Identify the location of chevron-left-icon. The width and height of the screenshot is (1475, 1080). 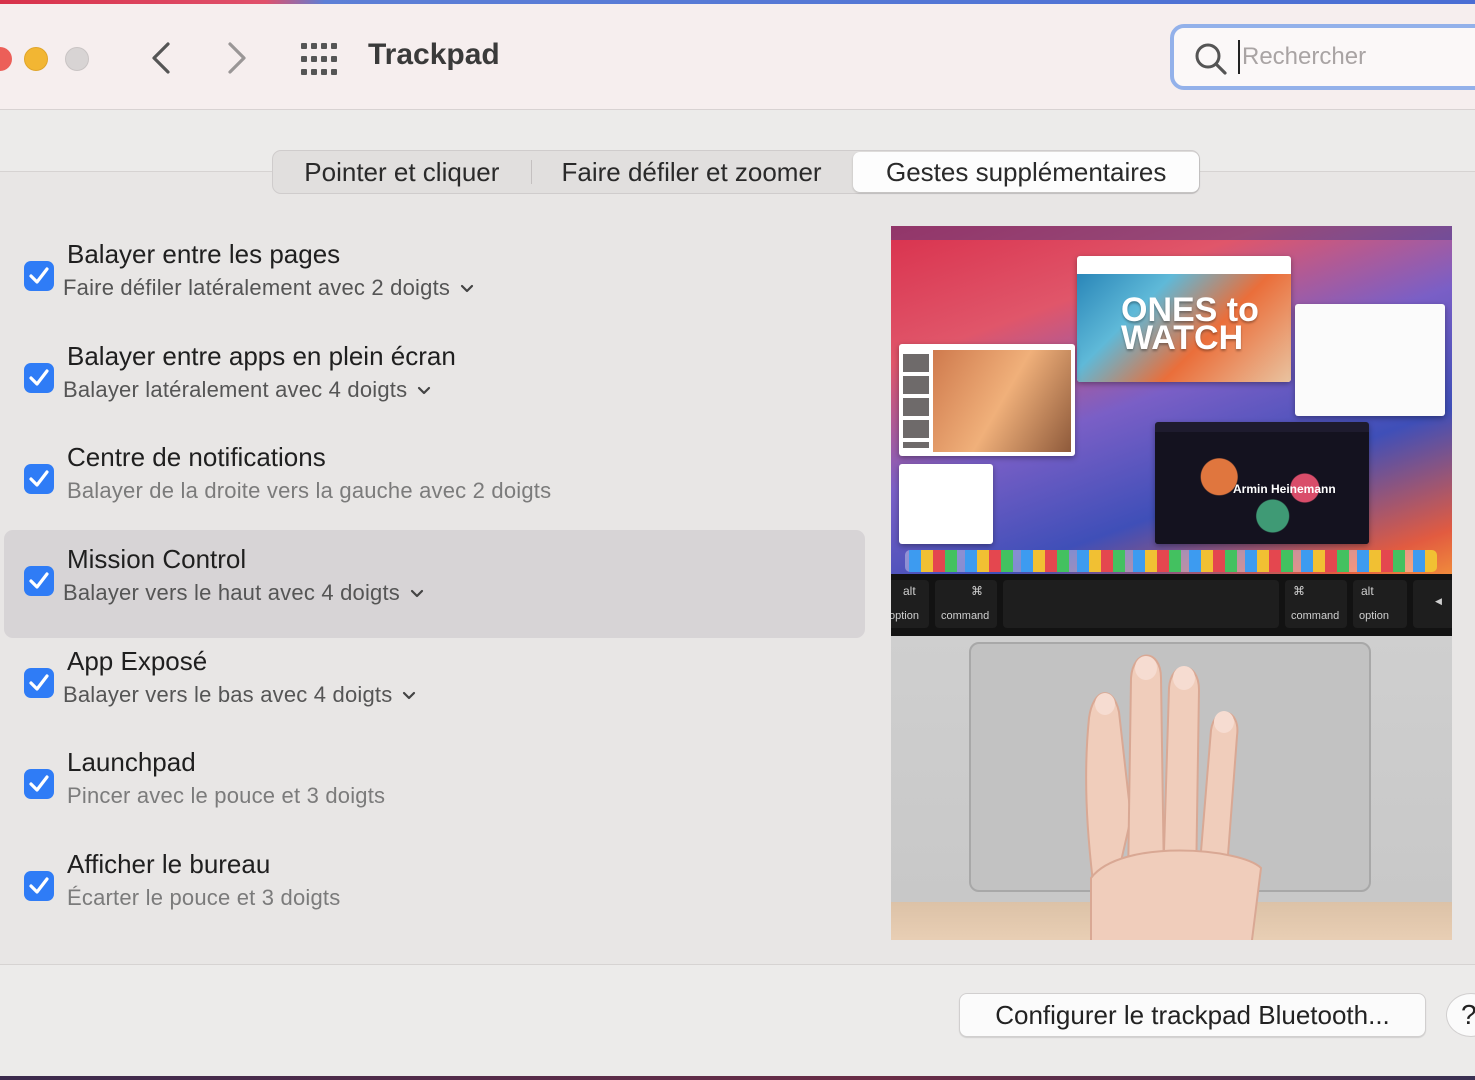
(161, 58).